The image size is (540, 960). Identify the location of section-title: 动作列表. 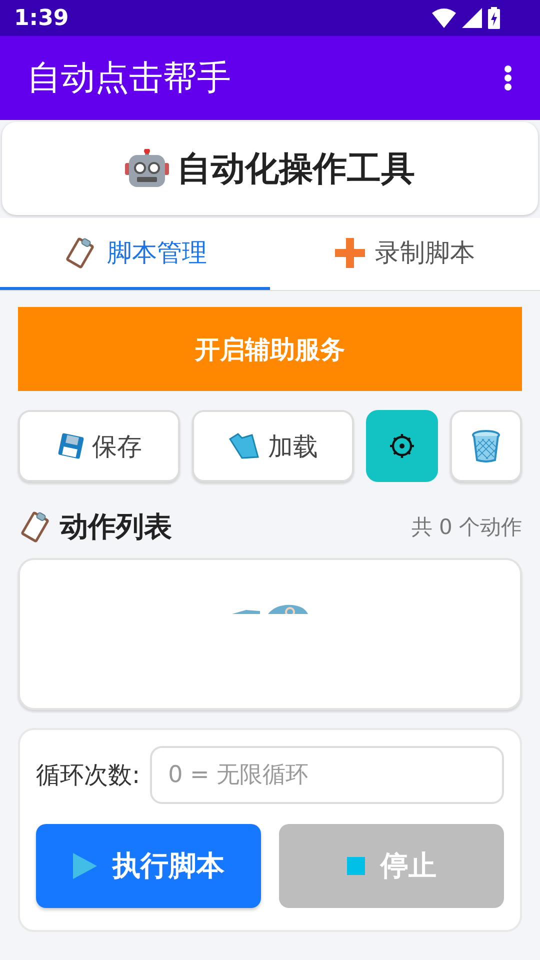
(116, 527).